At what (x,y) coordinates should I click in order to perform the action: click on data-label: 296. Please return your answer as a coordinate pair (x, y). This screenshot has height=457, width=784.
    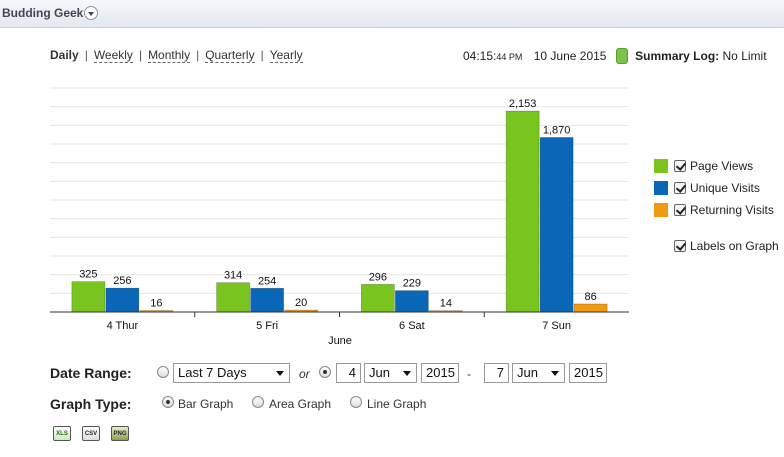
    Looking at the image, I should click on (378, 277).